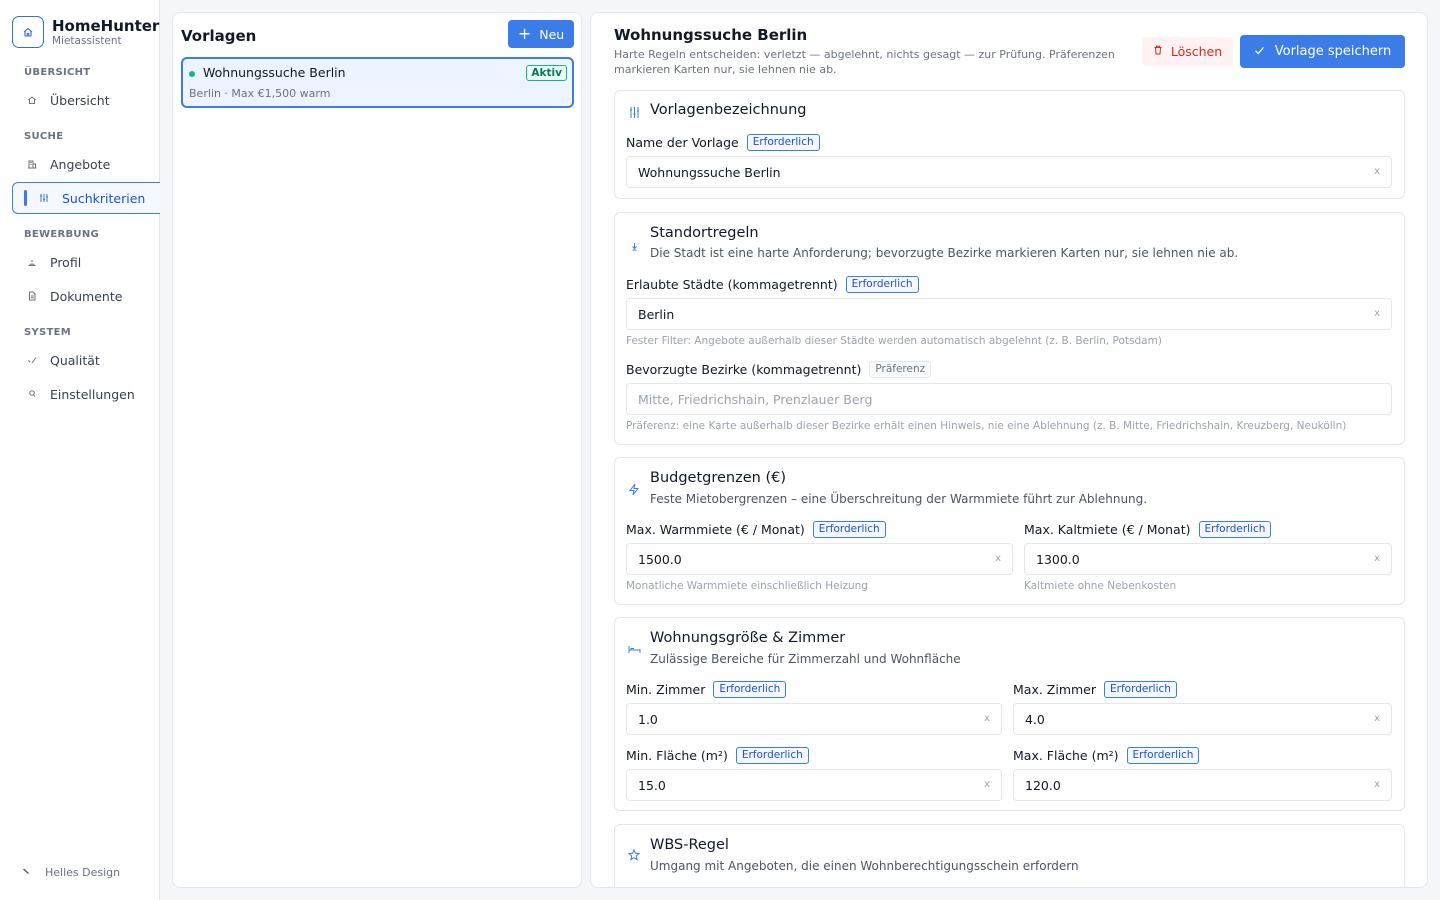 The image size is (1440, 900). Describe the element at coordinates (86, 198) in the screenshot. I see `sidebar-item-search-criteria: Suchkriterien` at that location.